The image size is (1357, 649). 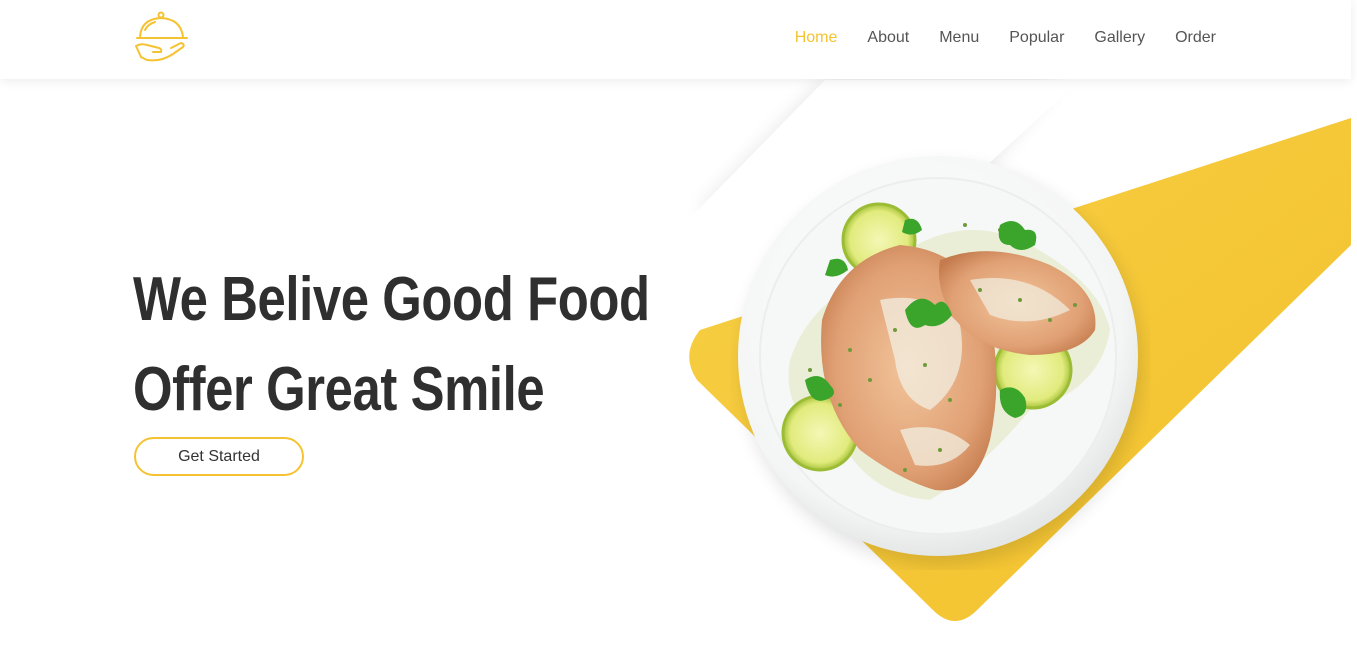 I want to click on nav-menu: Menu, so click(x=959, y=38).